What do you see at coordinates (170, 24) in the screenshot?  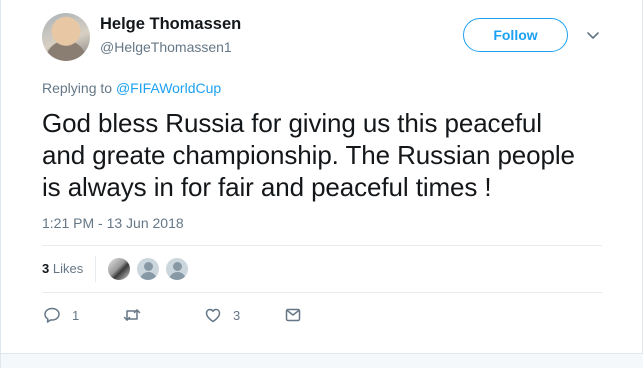 I see `author-name: Helge Thomassen` at bounding box center [170, 24].